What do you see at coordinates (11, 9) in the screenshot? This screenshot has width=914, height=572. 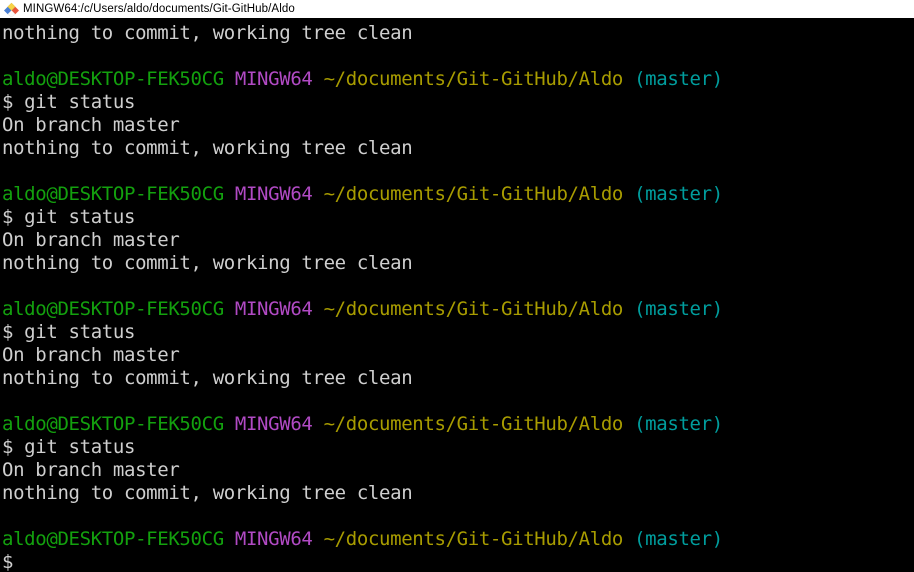 I see `mintty-diamond-icon` at bounding box center [11, 9].